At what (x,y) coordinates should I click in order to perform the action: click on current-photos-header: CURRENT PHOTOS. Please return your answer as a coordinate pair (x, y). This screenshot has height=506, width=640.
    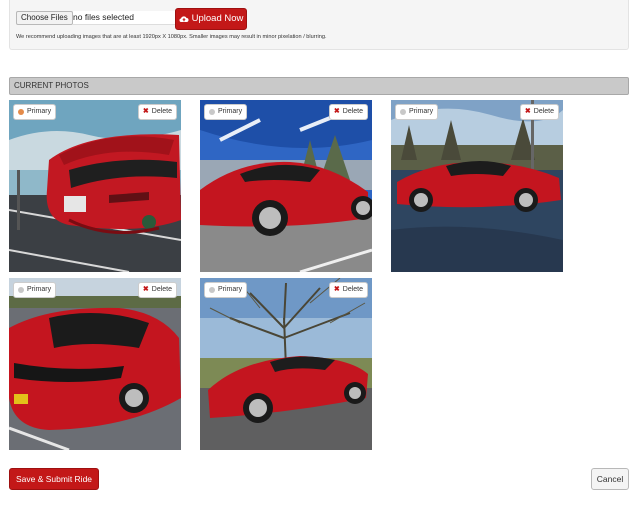
    Looking at the image, I should click on (319, 86).